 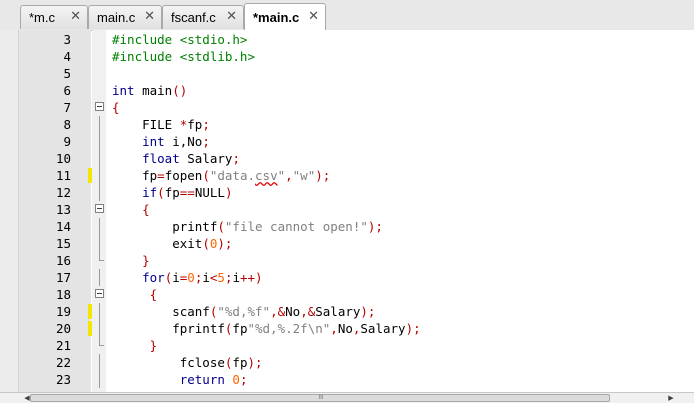 I want to click on horizontal-scrollbar: ◀ III ▶, so click(x=347, y=397).